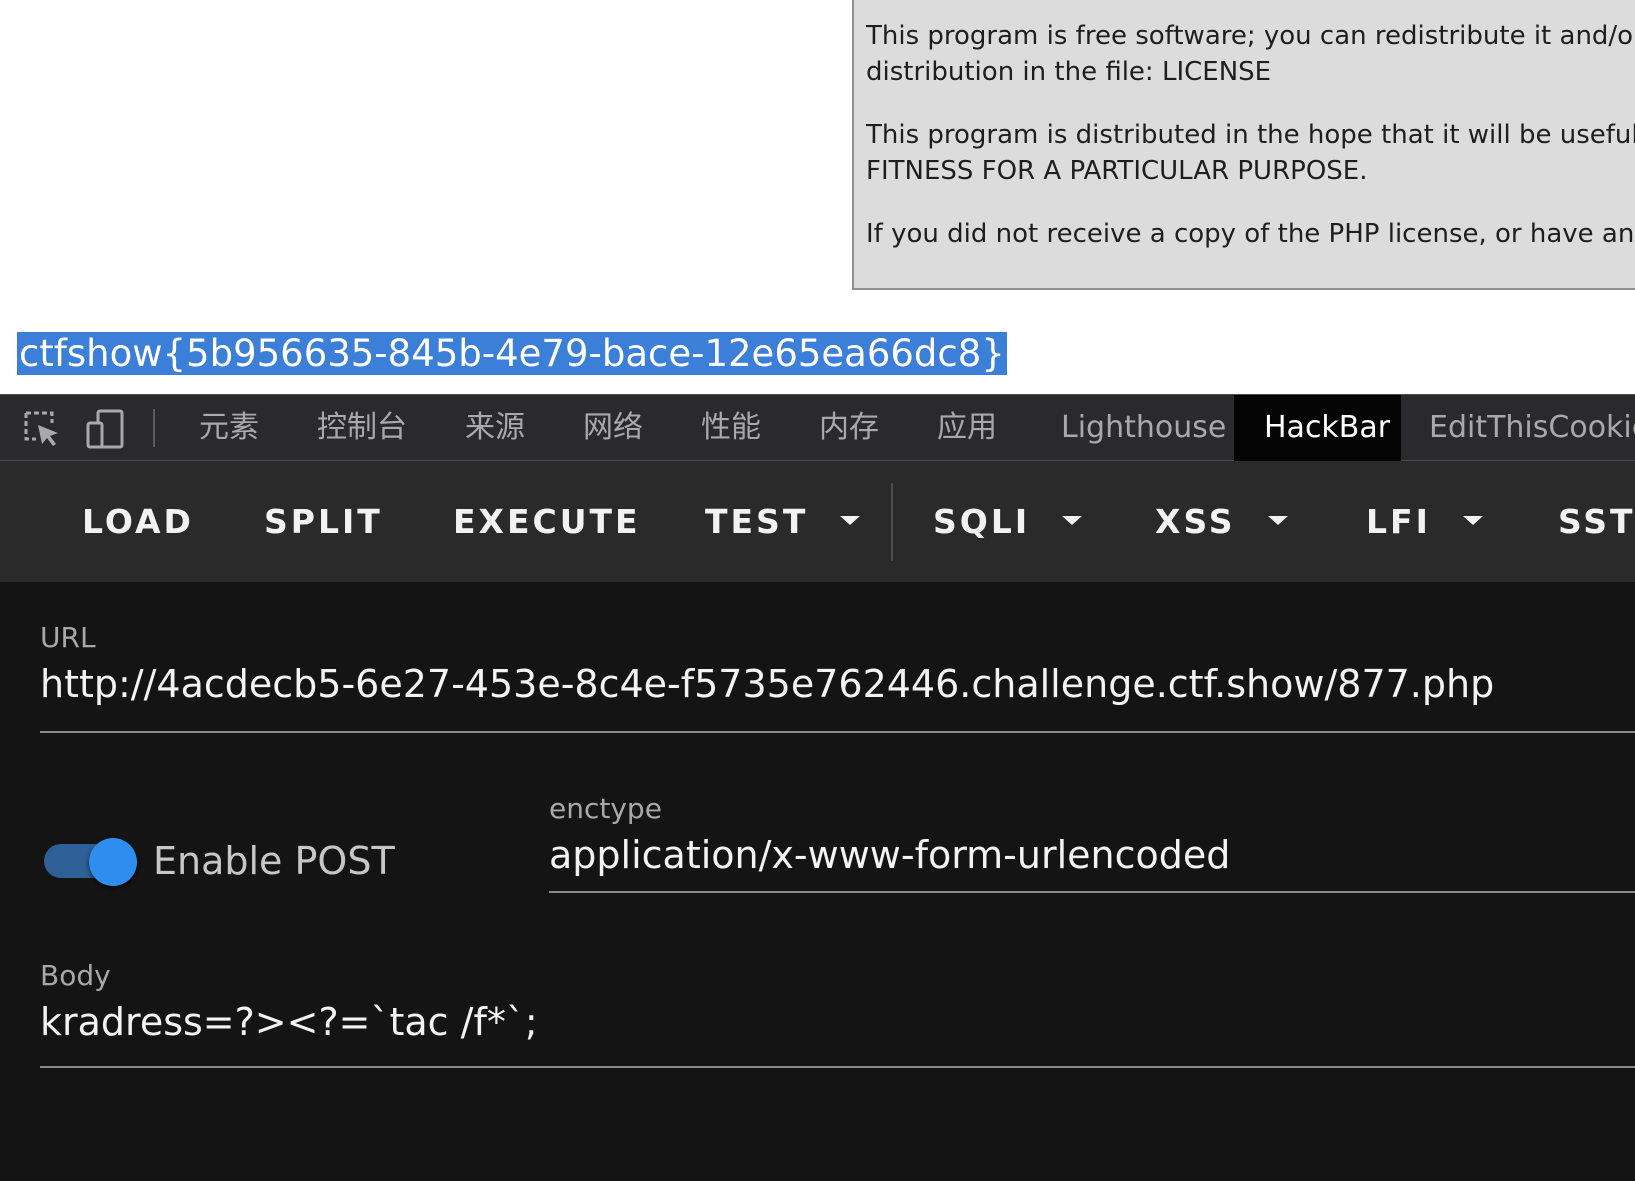 The image size is (1635, 1181). I want to click on sqli-label: SQLI, so click(982, 521).